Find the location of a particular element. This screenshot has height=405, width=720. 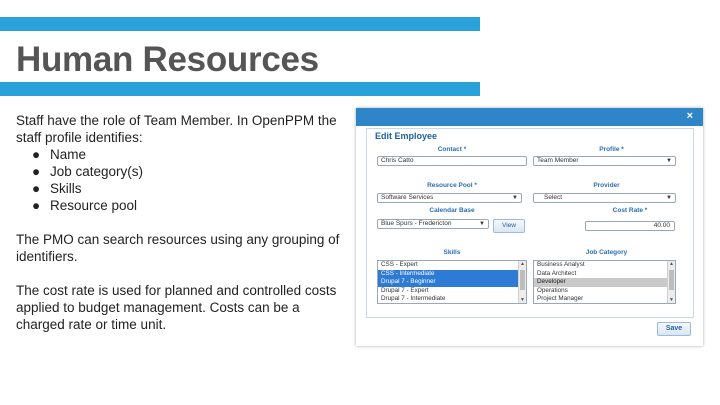

job-category-option: Data Architect is located at coordinates (604, 274).